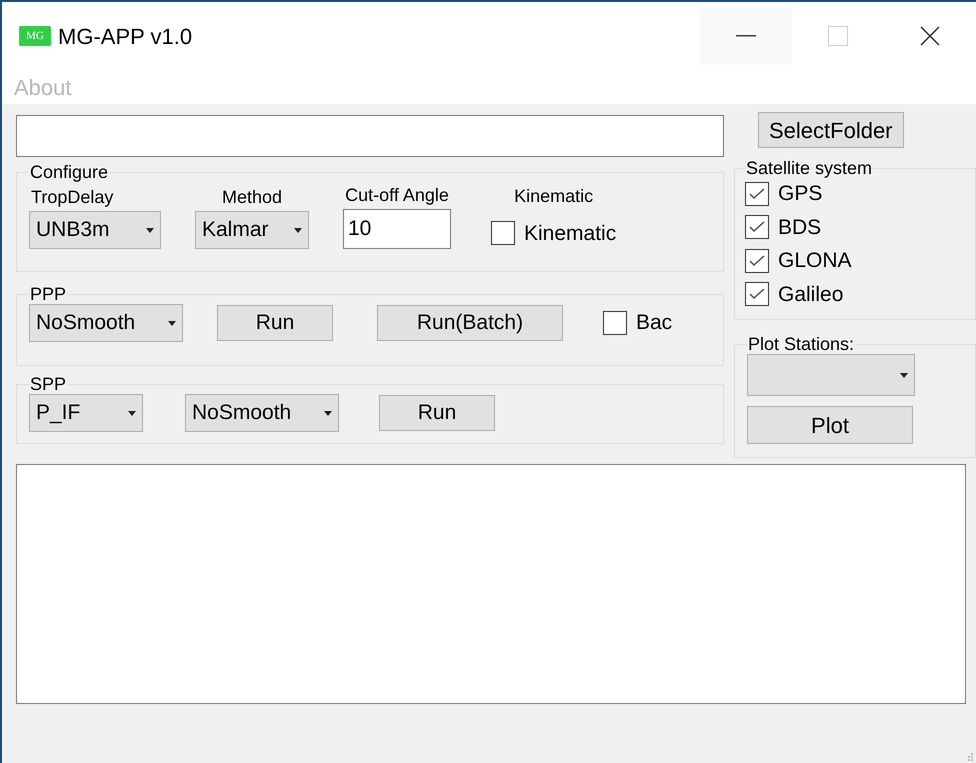 This screenshot has width=976, height=763. Describe the element at coordinates (69, 172) in the screenshot. I see `group-title: Configure` at that location.